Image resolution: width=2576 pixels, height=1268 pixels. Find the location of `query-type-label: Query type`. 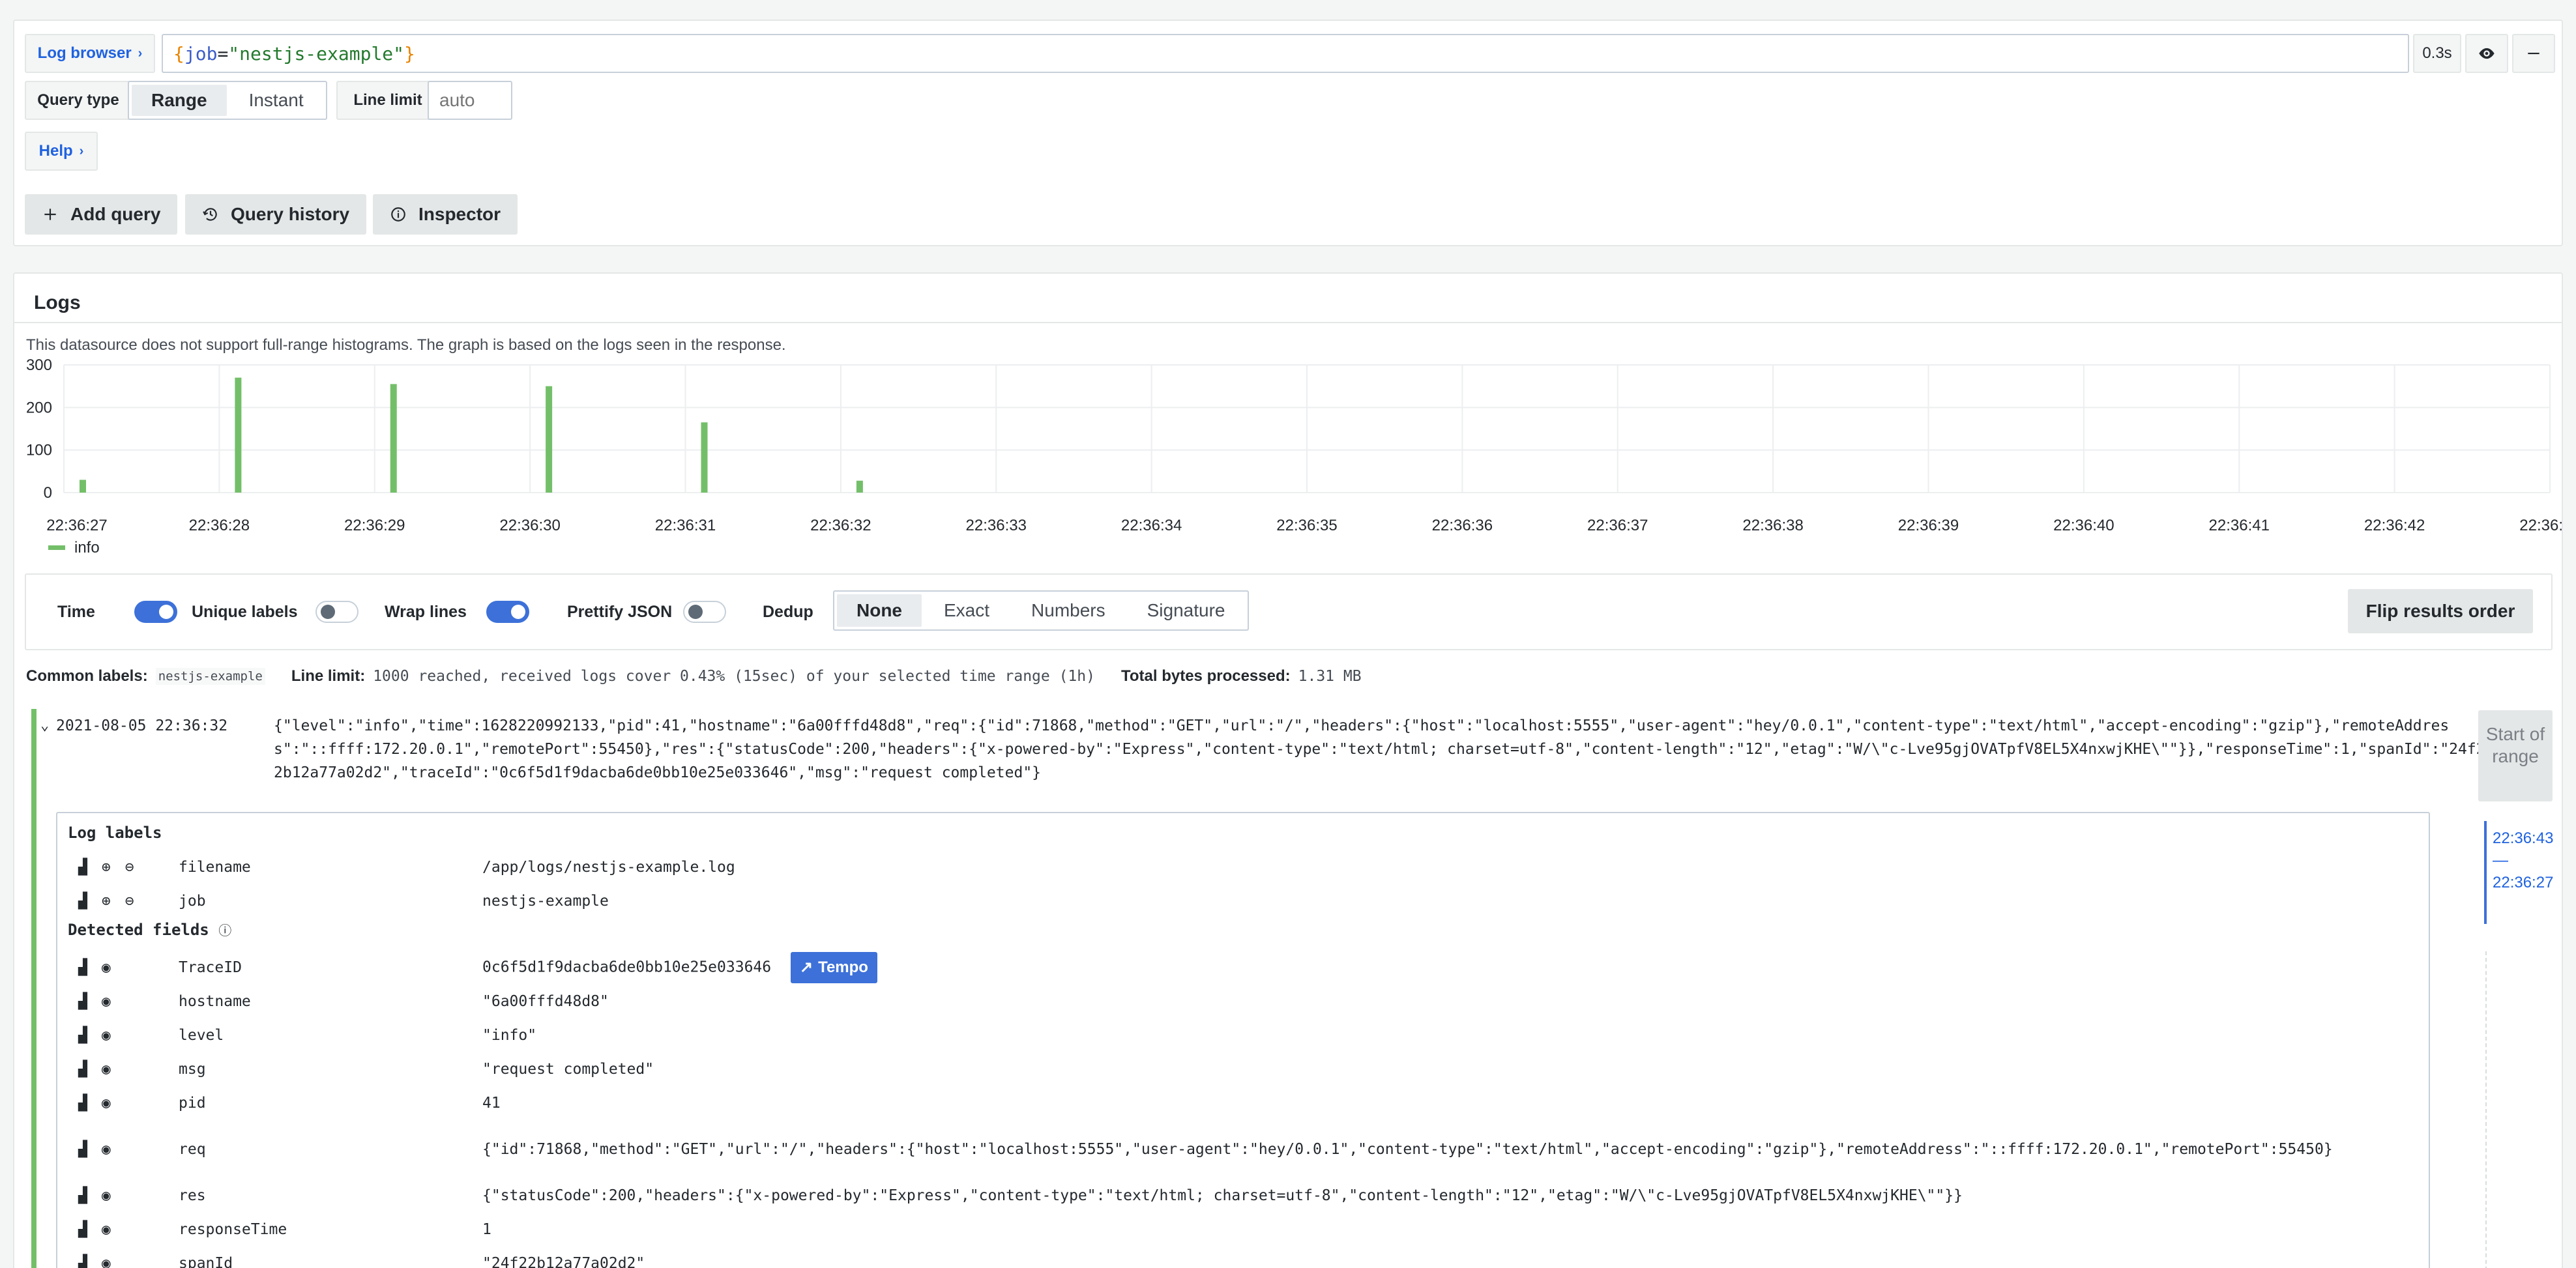

query-type-label: Query type is located at coordinates (78, 100).